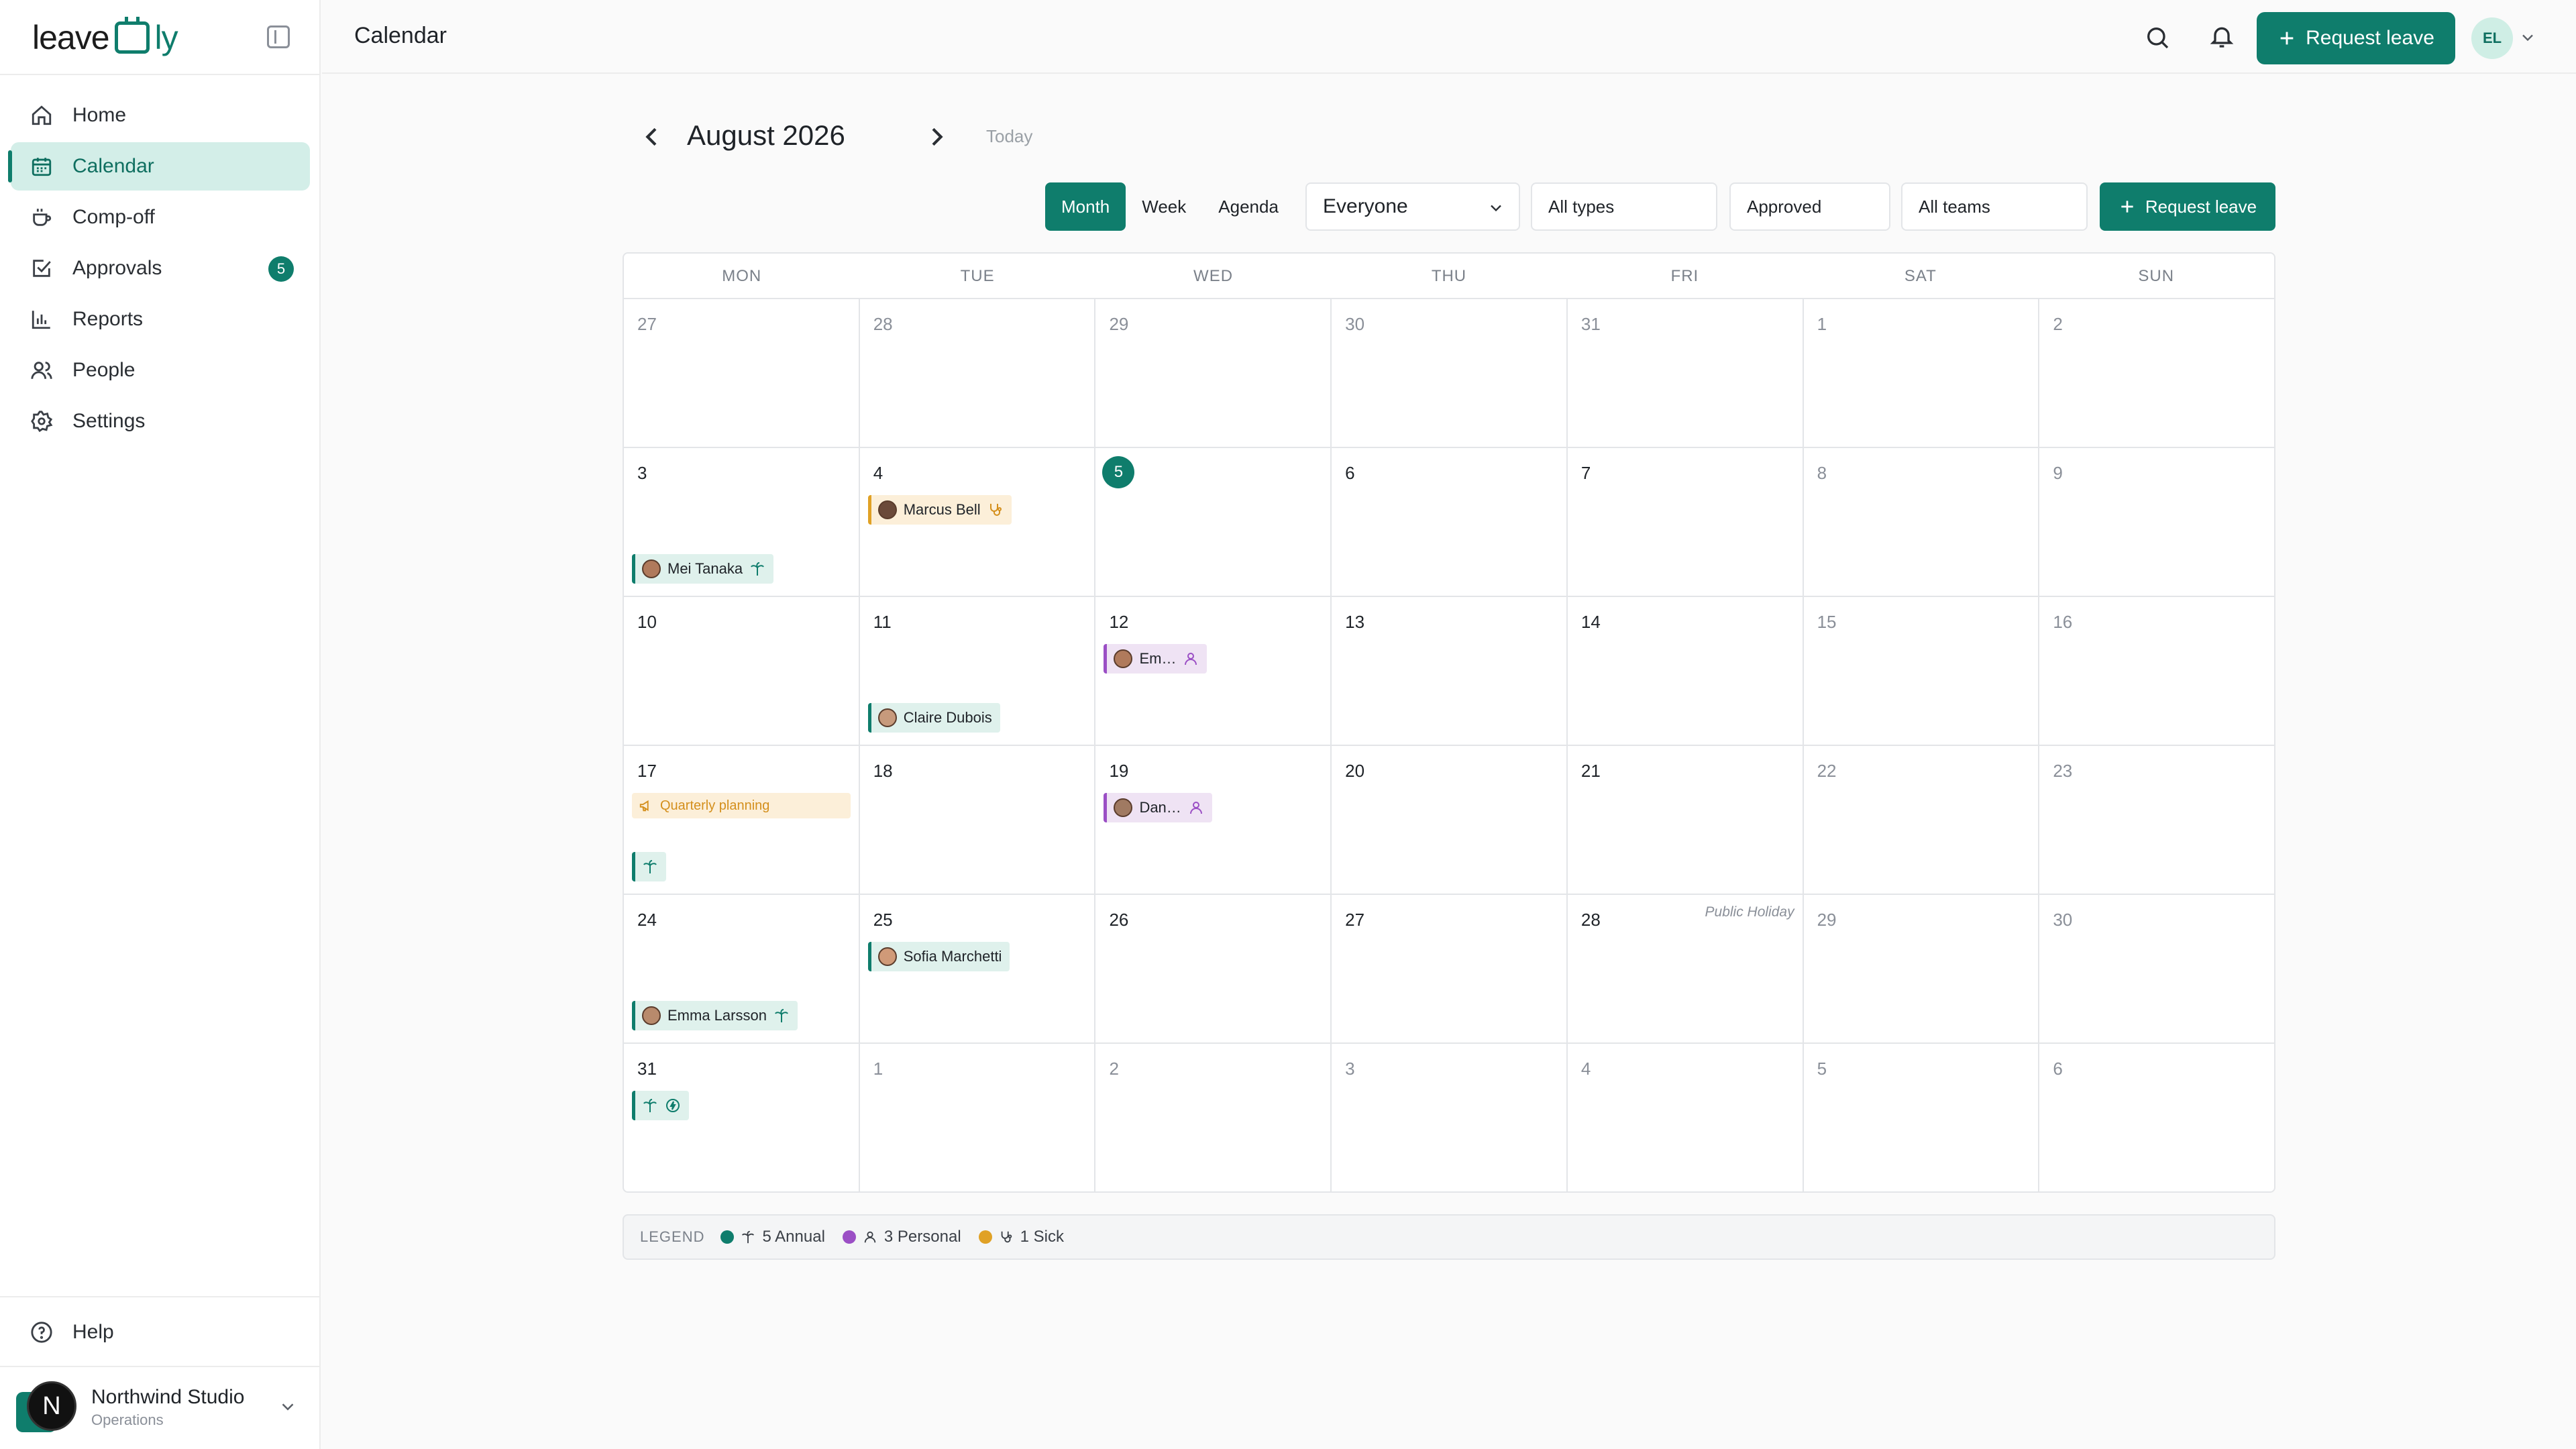 The width and height of the screenshot is (2576, 1449). I want to click on view-month-button: Month, so click(1085, 206).